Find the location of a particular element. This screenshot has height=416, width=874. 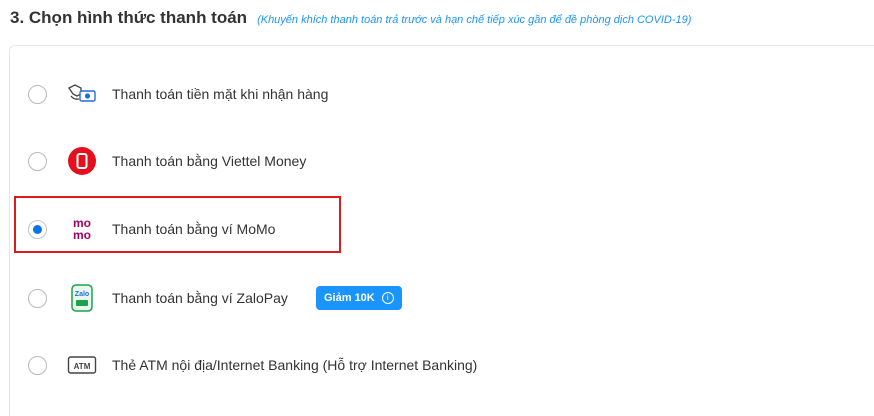

discount-badge: Giảm 10K i is located at coordinates (359, 298).